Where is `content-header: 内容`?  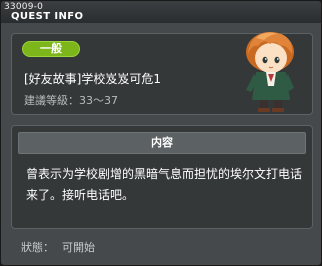
content-header: 内容 is located at coordinates (162, 143).